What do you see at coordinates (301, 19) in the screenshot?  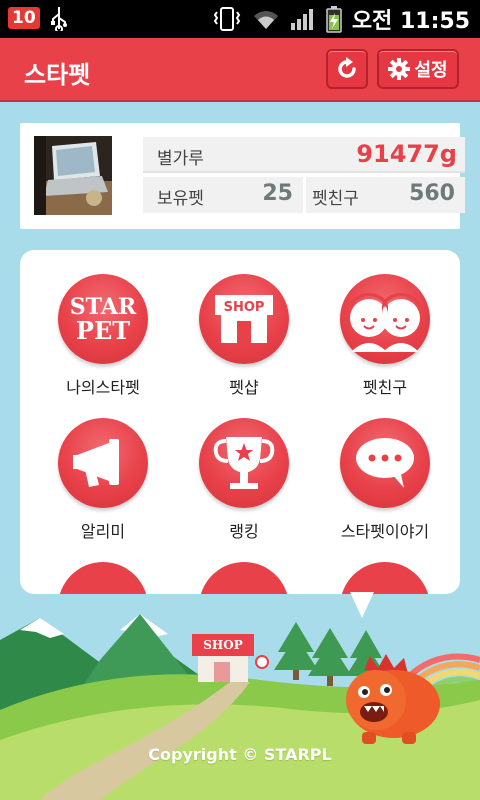 I see `signal-icon` at bounding box center [301, 19].